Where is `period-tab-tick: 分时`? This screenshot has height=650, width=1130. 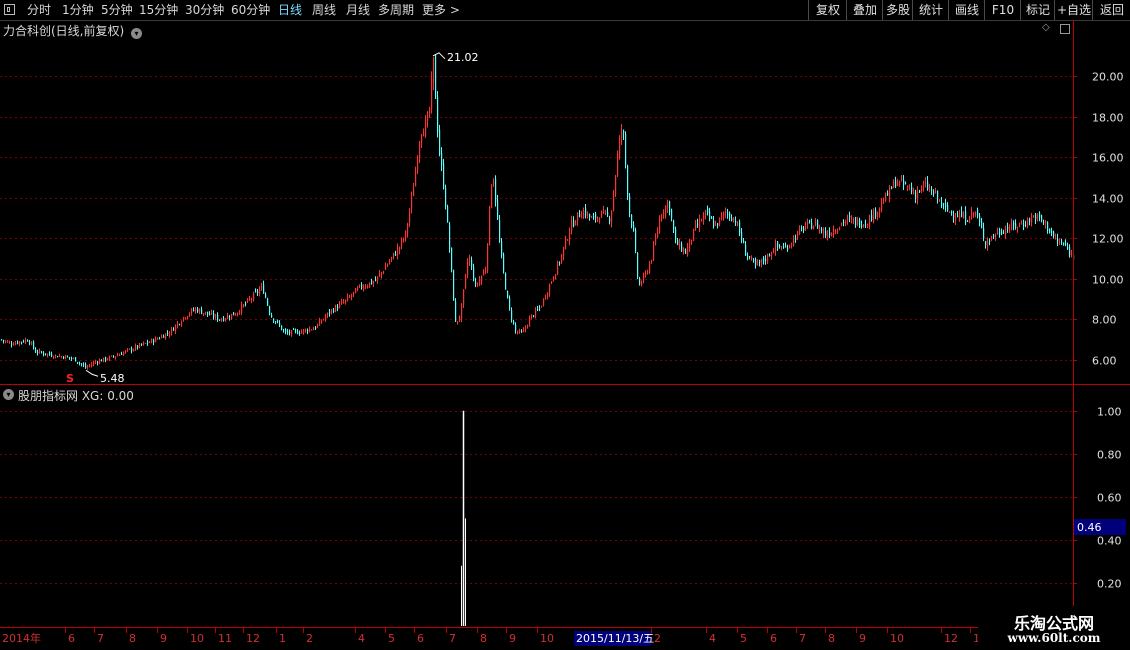
period-tab-tick: 分时 is located at coordinates (39, 10).